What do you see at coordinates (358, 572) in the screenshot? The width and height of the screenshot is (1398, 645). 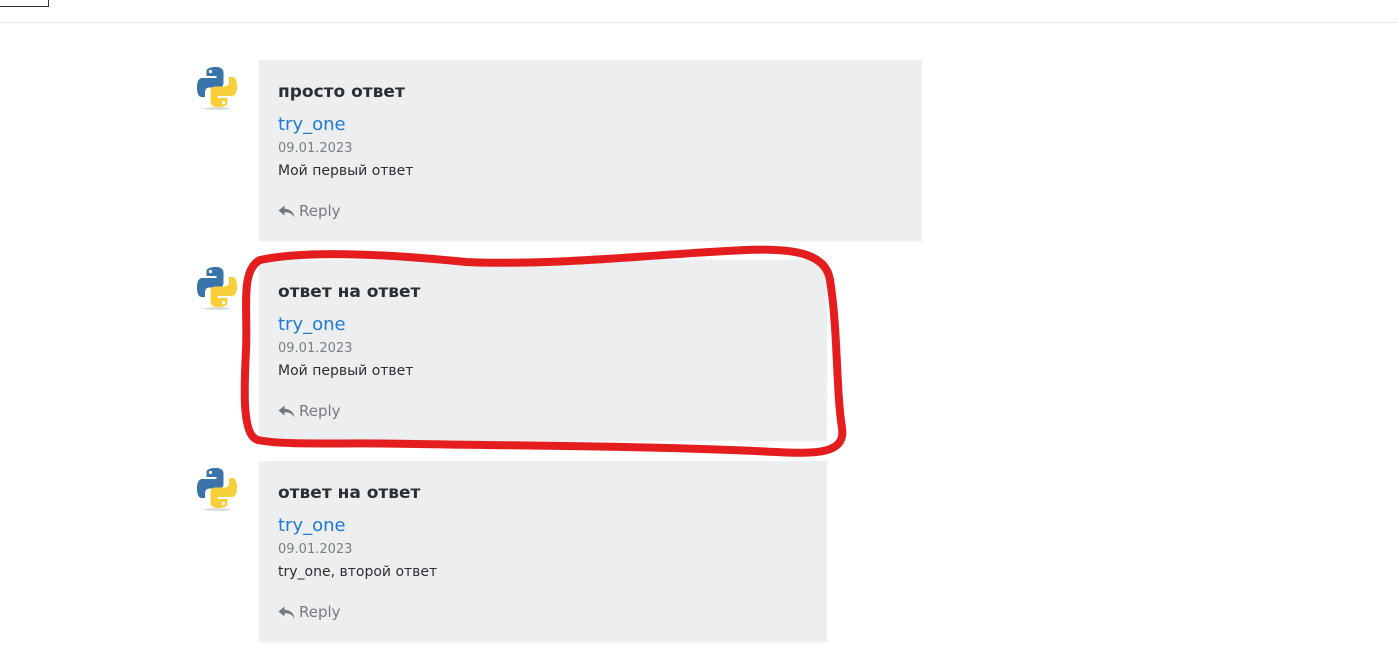 I see `comment-text: try_one, второй ответ` at bounding box center [358, 572].